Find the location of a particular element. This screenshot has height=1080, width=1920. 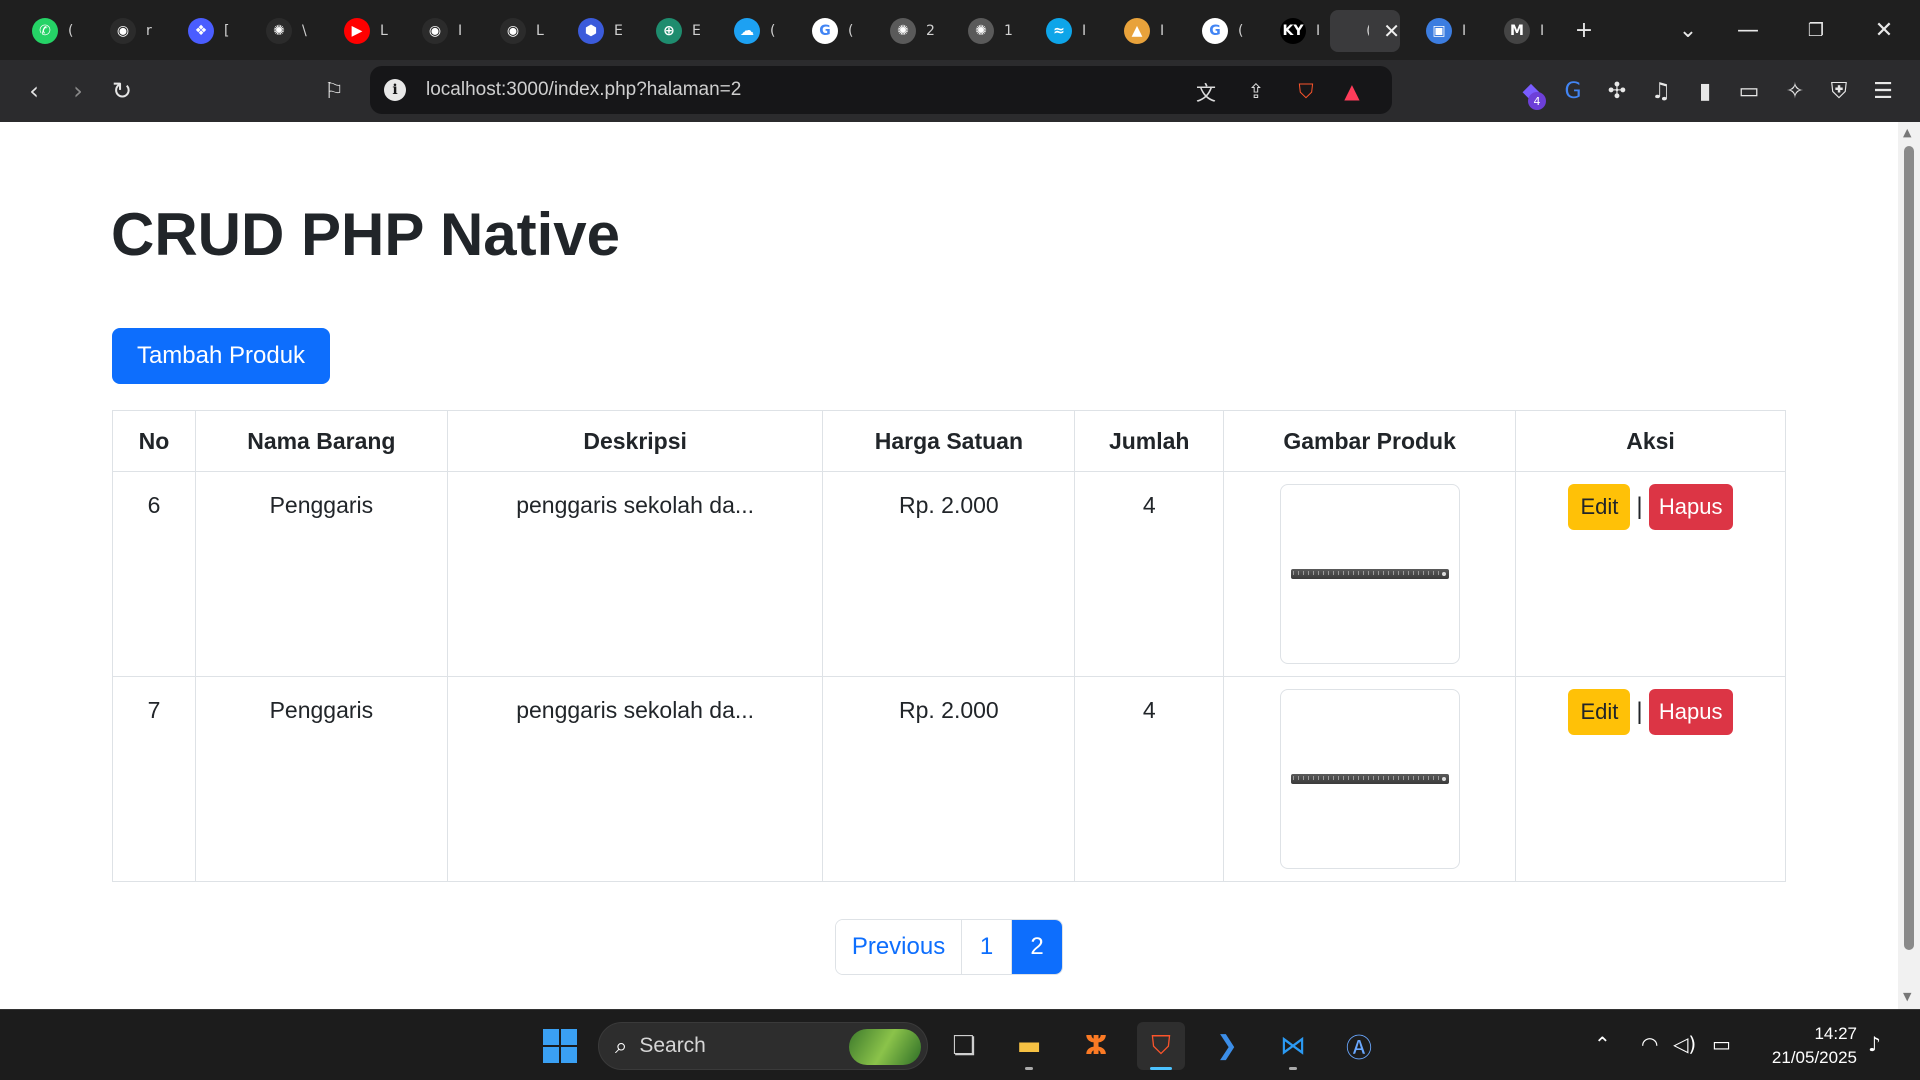

github-icon: ◉ is located at coordinates (123, 31).